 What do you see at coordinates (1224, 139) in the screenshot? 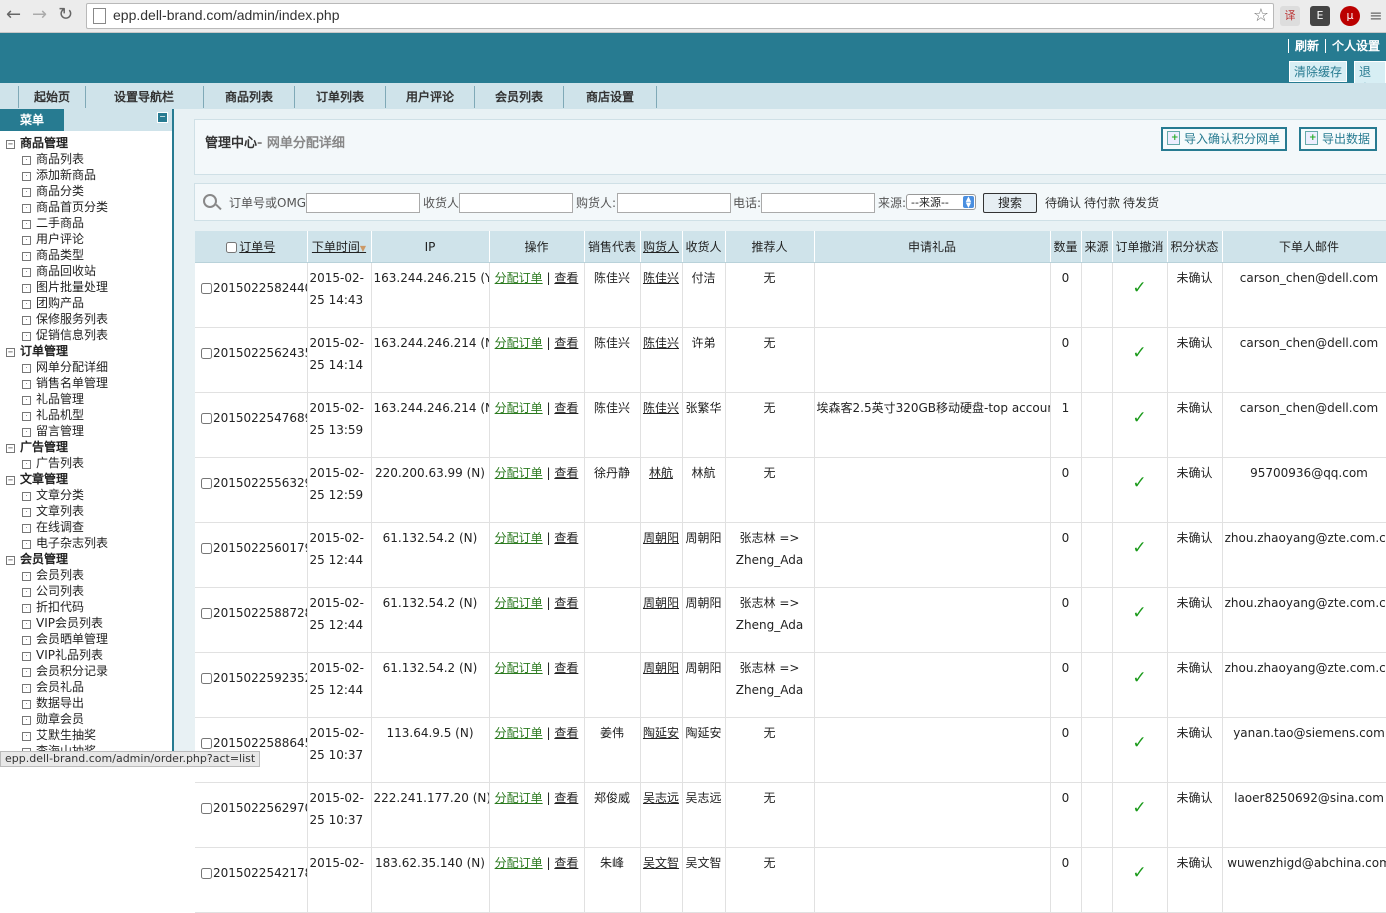
I see `import-confirm-button: 导入确认积分网单` at bounding box center [1224, 139].